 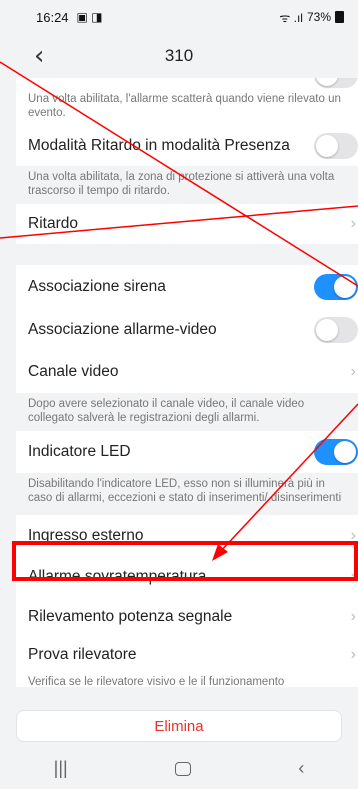 What do you see at coordinates (187, 287) in the screenshot?
I see `row-siren: Associazione sirena` at bounding box center [187, 287].